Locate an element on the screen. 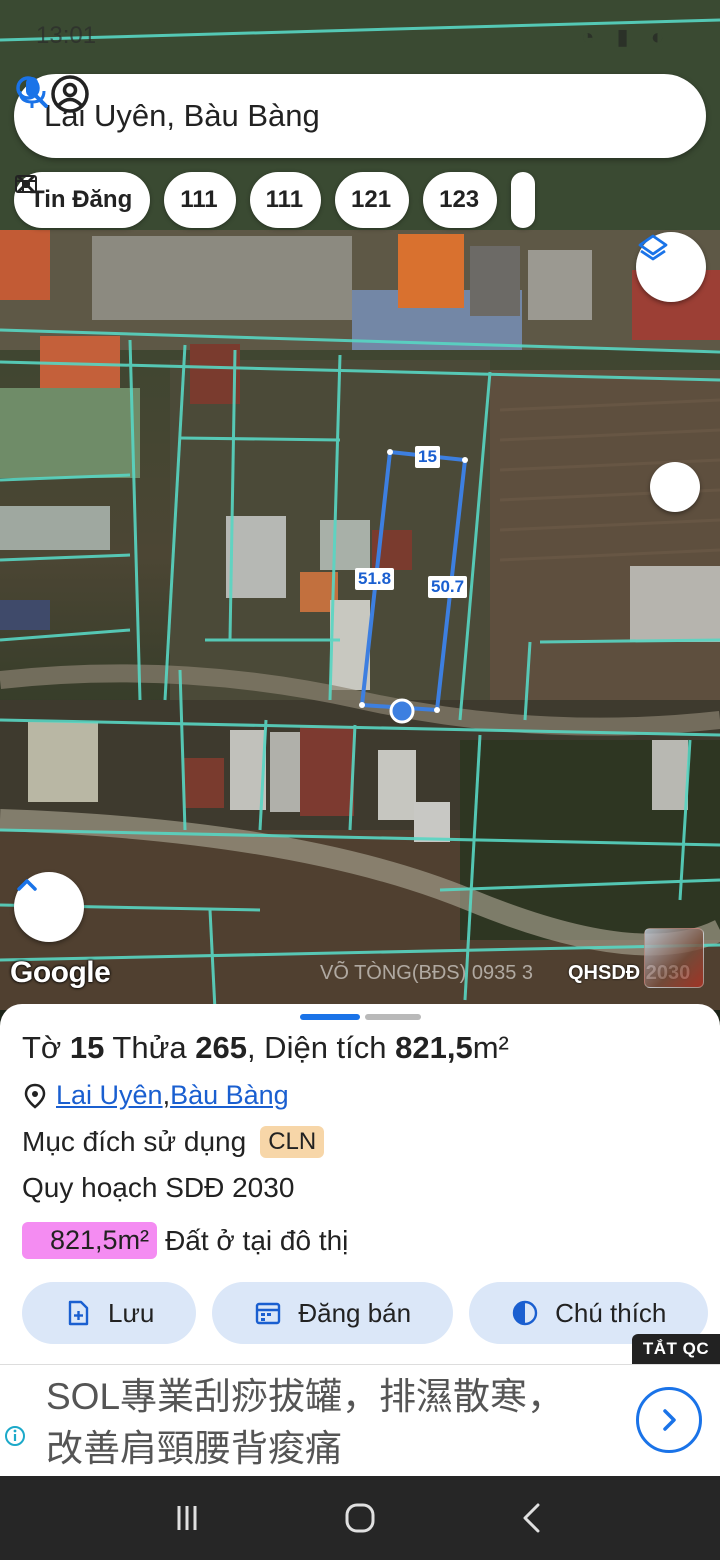 The height and width of the screenshot is (1560, 720). location-line: Lai Uyên, Bàu Bàng is located at coordinates (155, 1095).